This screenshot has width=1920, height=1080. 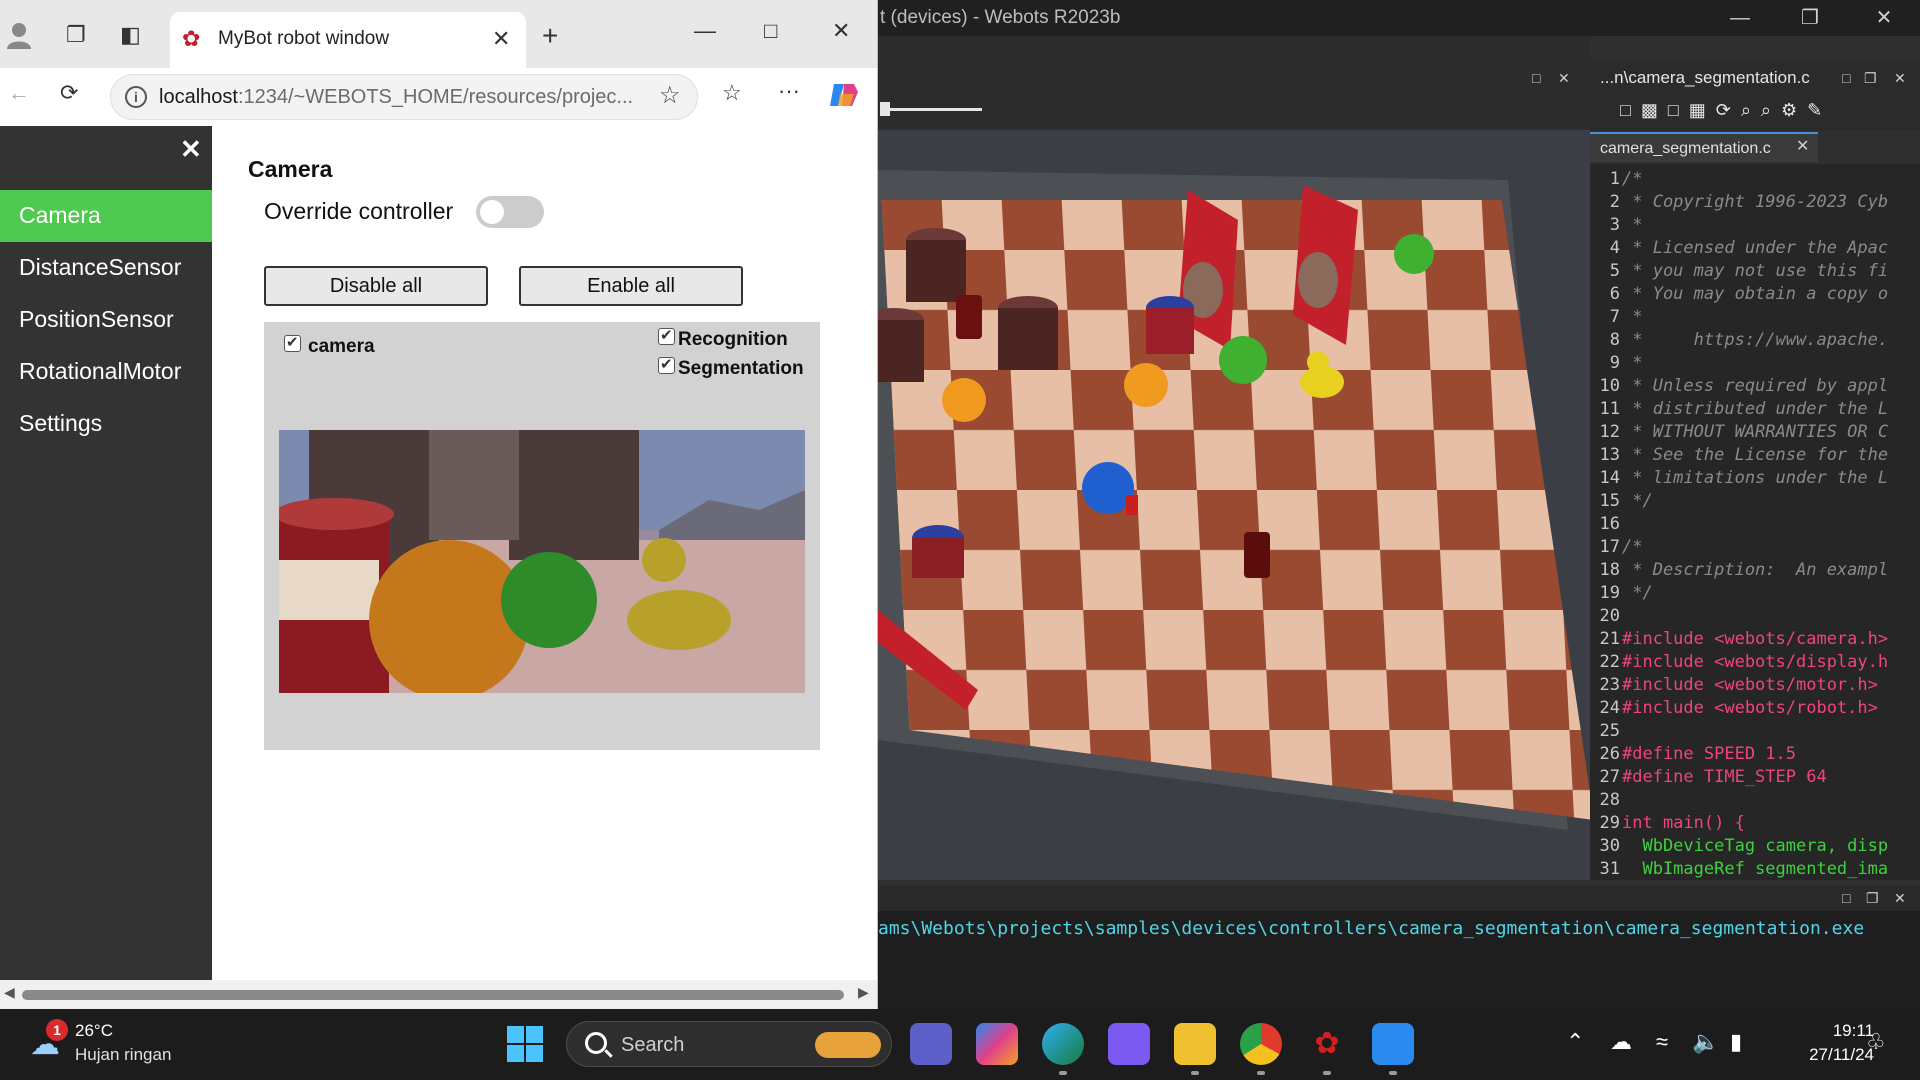 I want to click on clock-date: 27/11/24, so click(x=1828, y=1055).